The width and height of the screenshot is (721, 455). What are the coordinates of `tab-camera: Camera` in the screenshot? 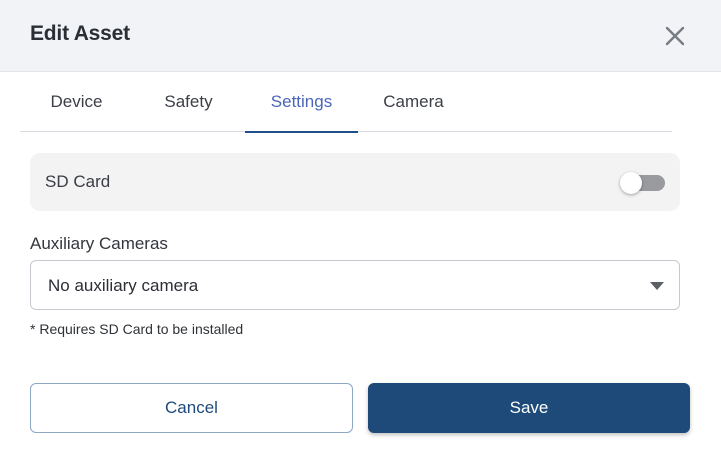 It's located at (413, 102).